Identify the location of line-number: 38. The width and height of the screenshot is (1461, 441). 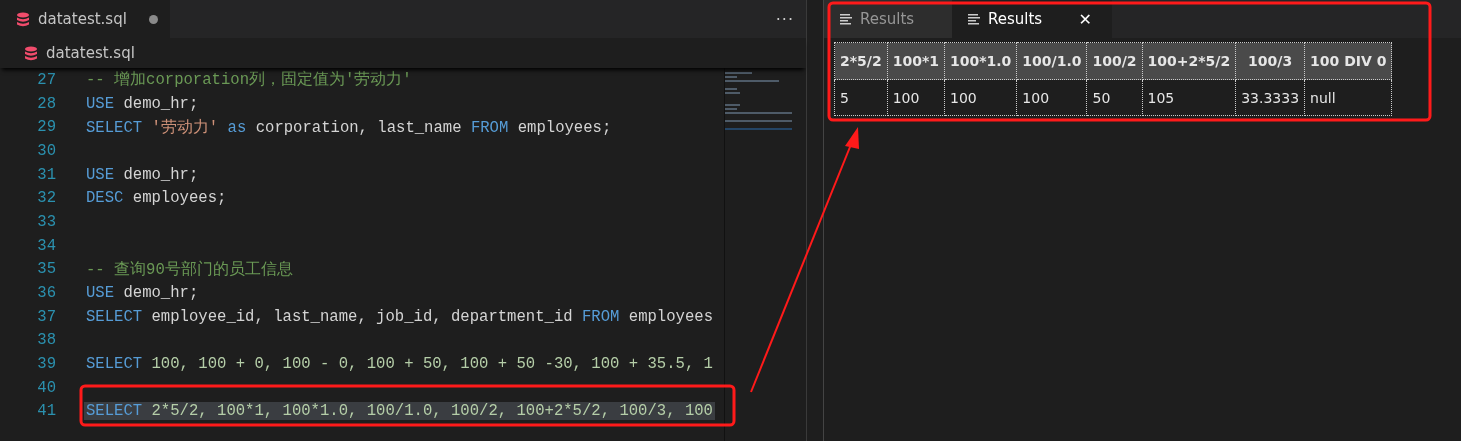
(46, 340).